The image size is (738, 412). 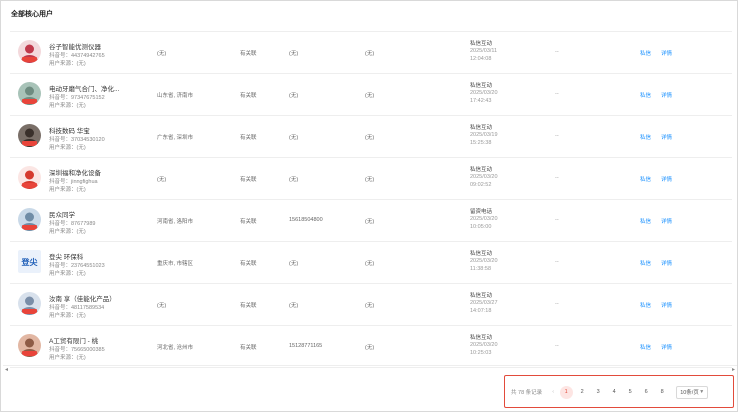 I want to click on page-size-label: 10条/页, so click(x=689, y=393).